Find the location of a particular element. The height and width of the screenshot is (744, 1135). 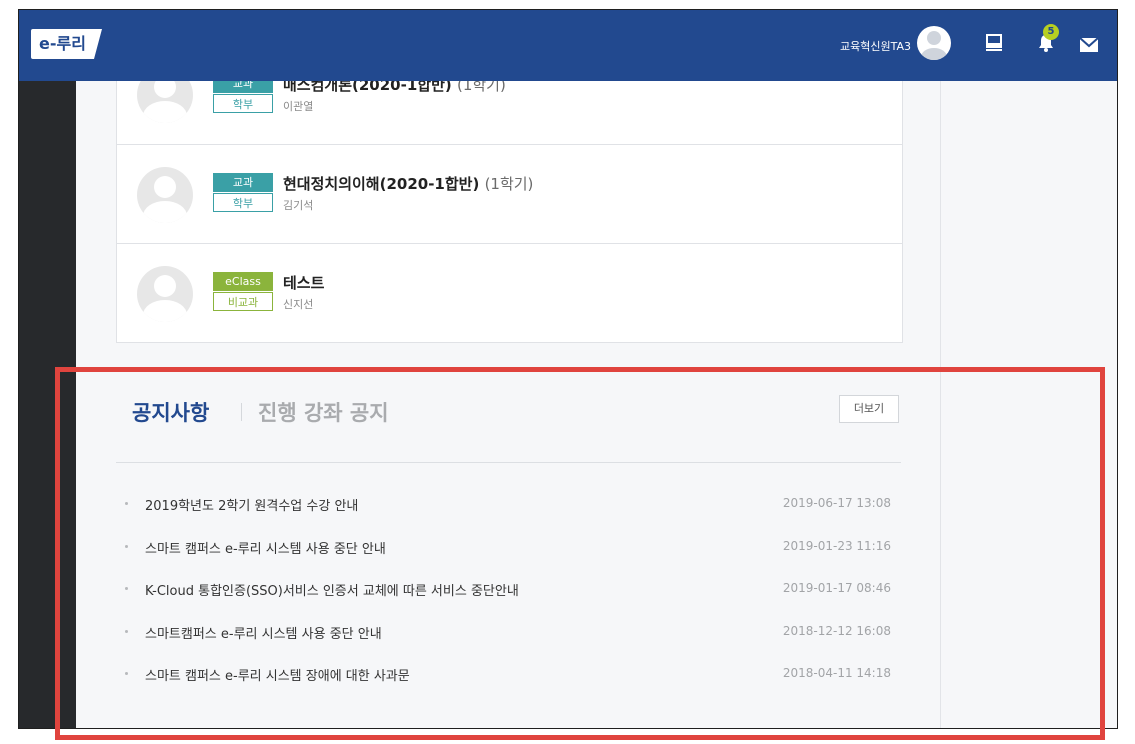

course-icon is located at coordinates (994, 43).